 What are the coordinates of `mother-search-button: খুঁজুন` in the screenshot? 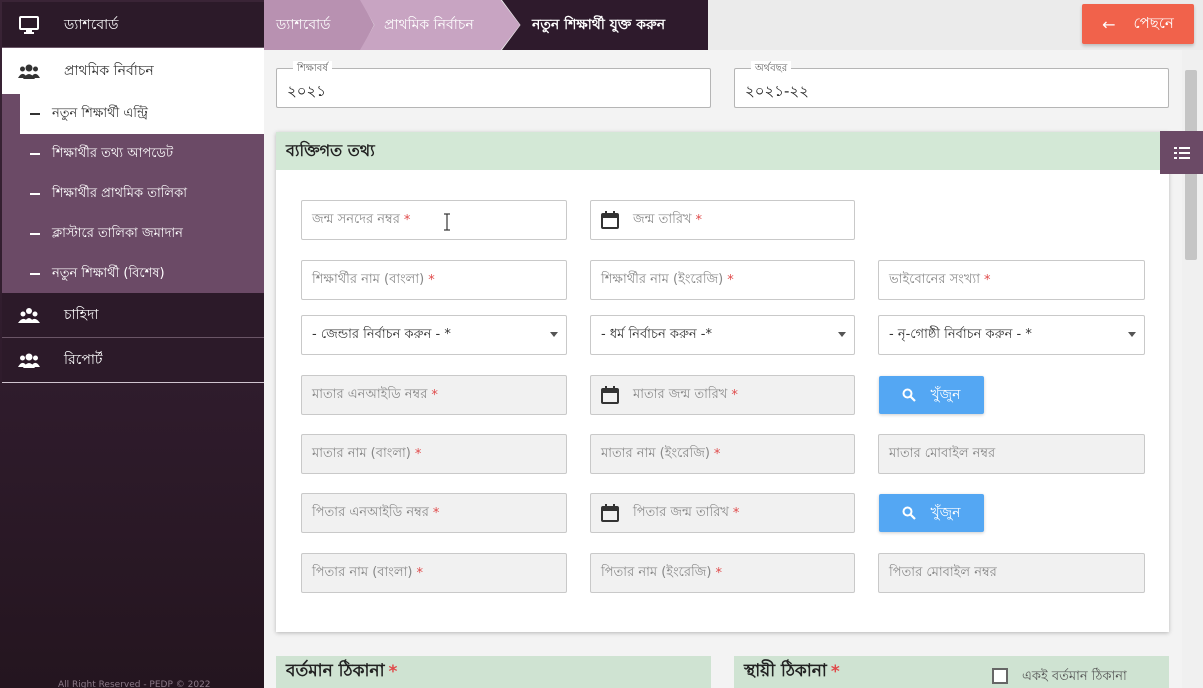 It's located at (931, 395).